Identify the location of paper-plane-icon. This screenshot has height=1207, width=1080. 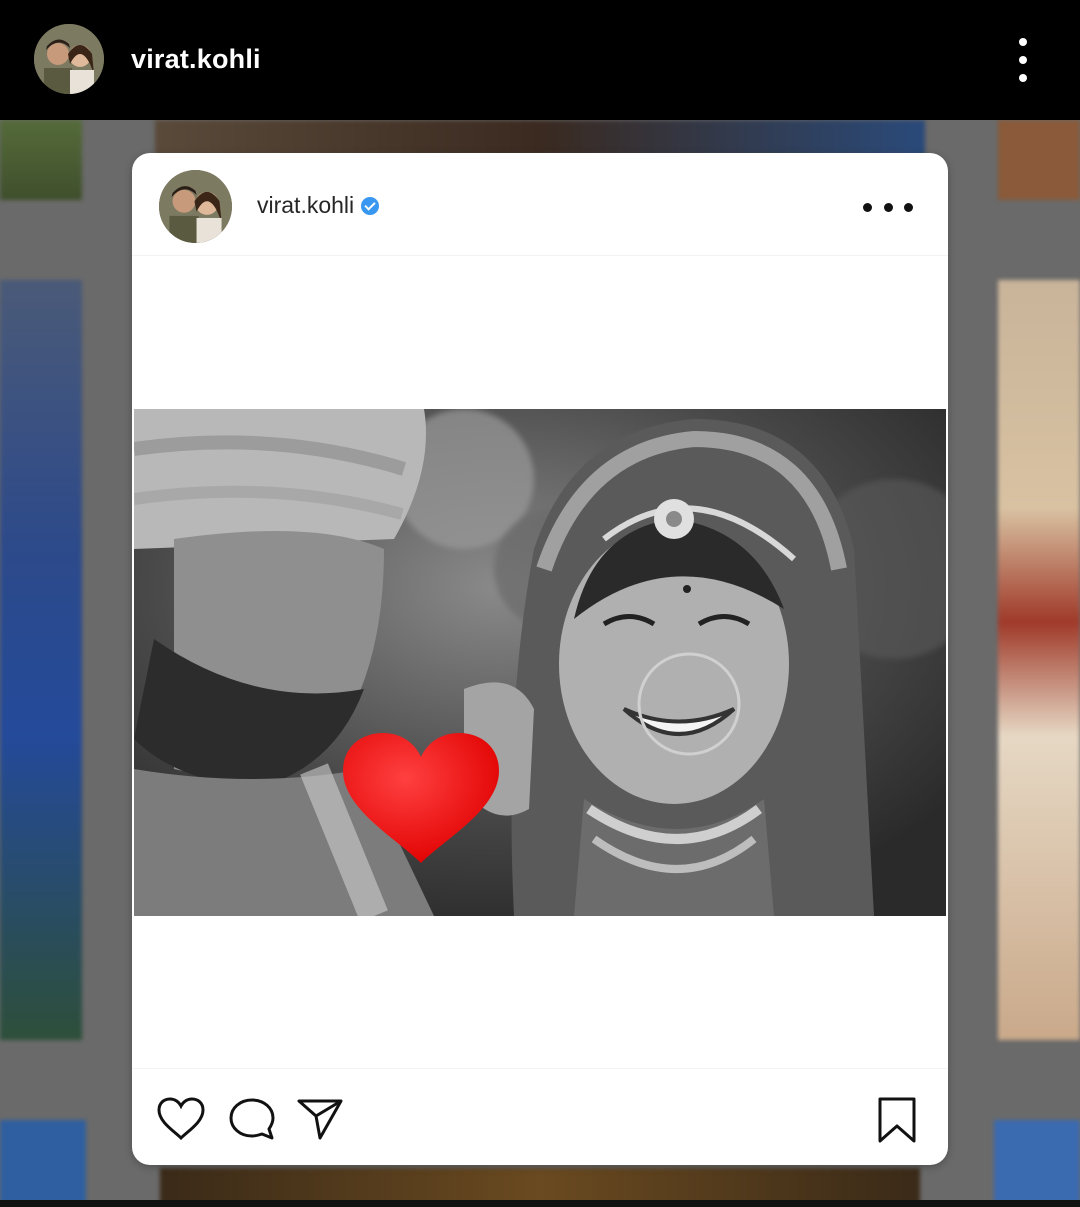
(320, 1121).